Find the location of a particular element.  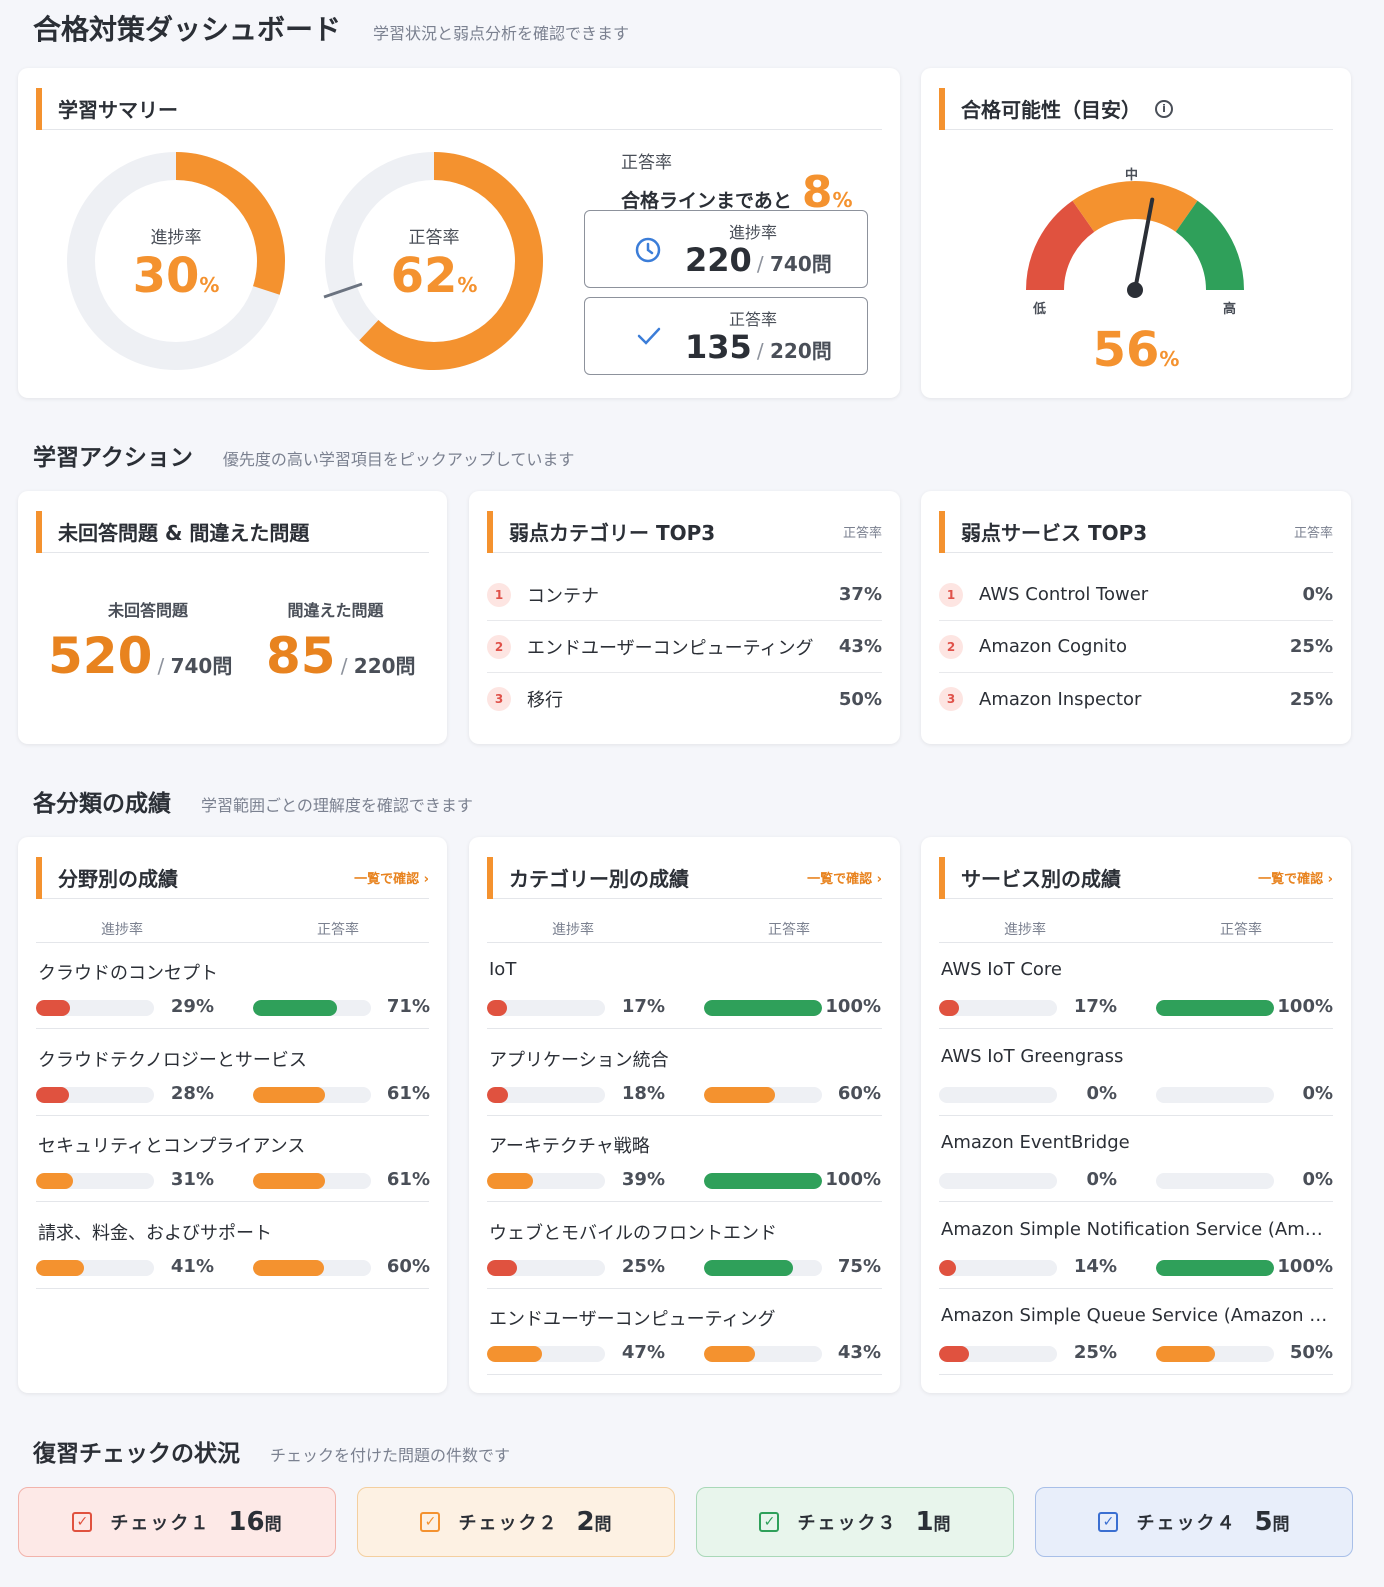

clock-icon is located at coordinates (648, 250).